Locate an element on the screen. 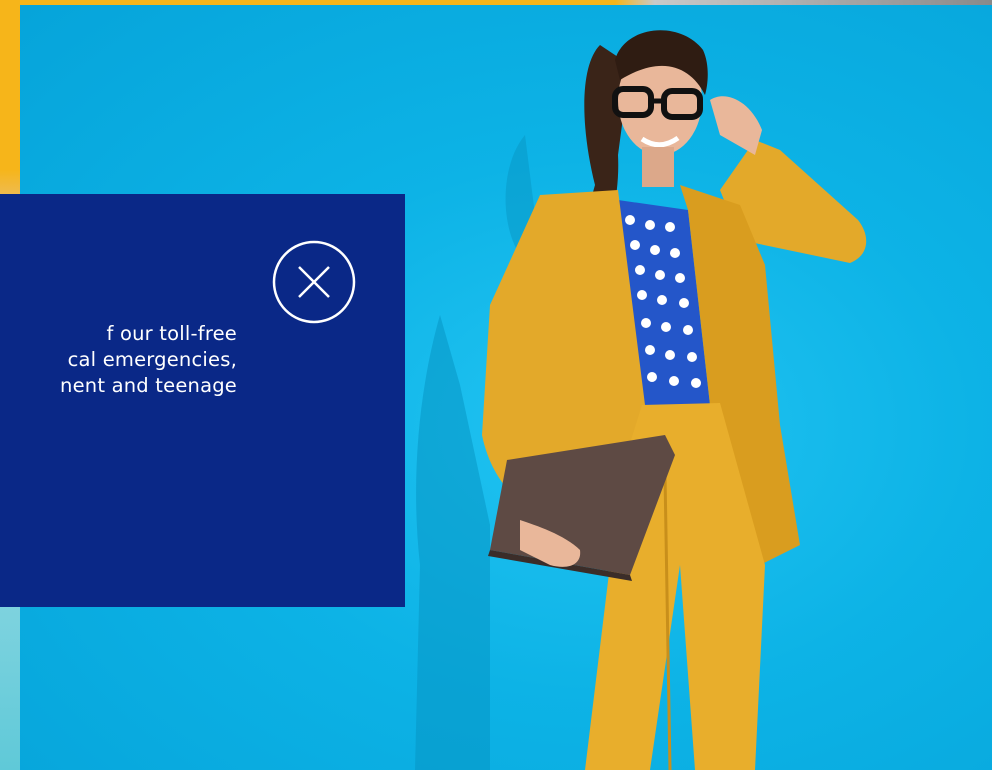 This screenshot has width=992, height=770. wall-shadow is located at coordinates (452, 542).